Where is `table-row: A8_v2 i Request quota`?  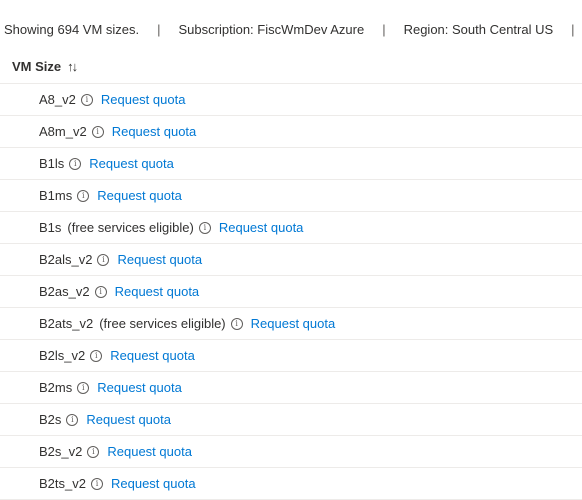 table-row: A8_v2 i Request quota is located at coordinates (291, 100).